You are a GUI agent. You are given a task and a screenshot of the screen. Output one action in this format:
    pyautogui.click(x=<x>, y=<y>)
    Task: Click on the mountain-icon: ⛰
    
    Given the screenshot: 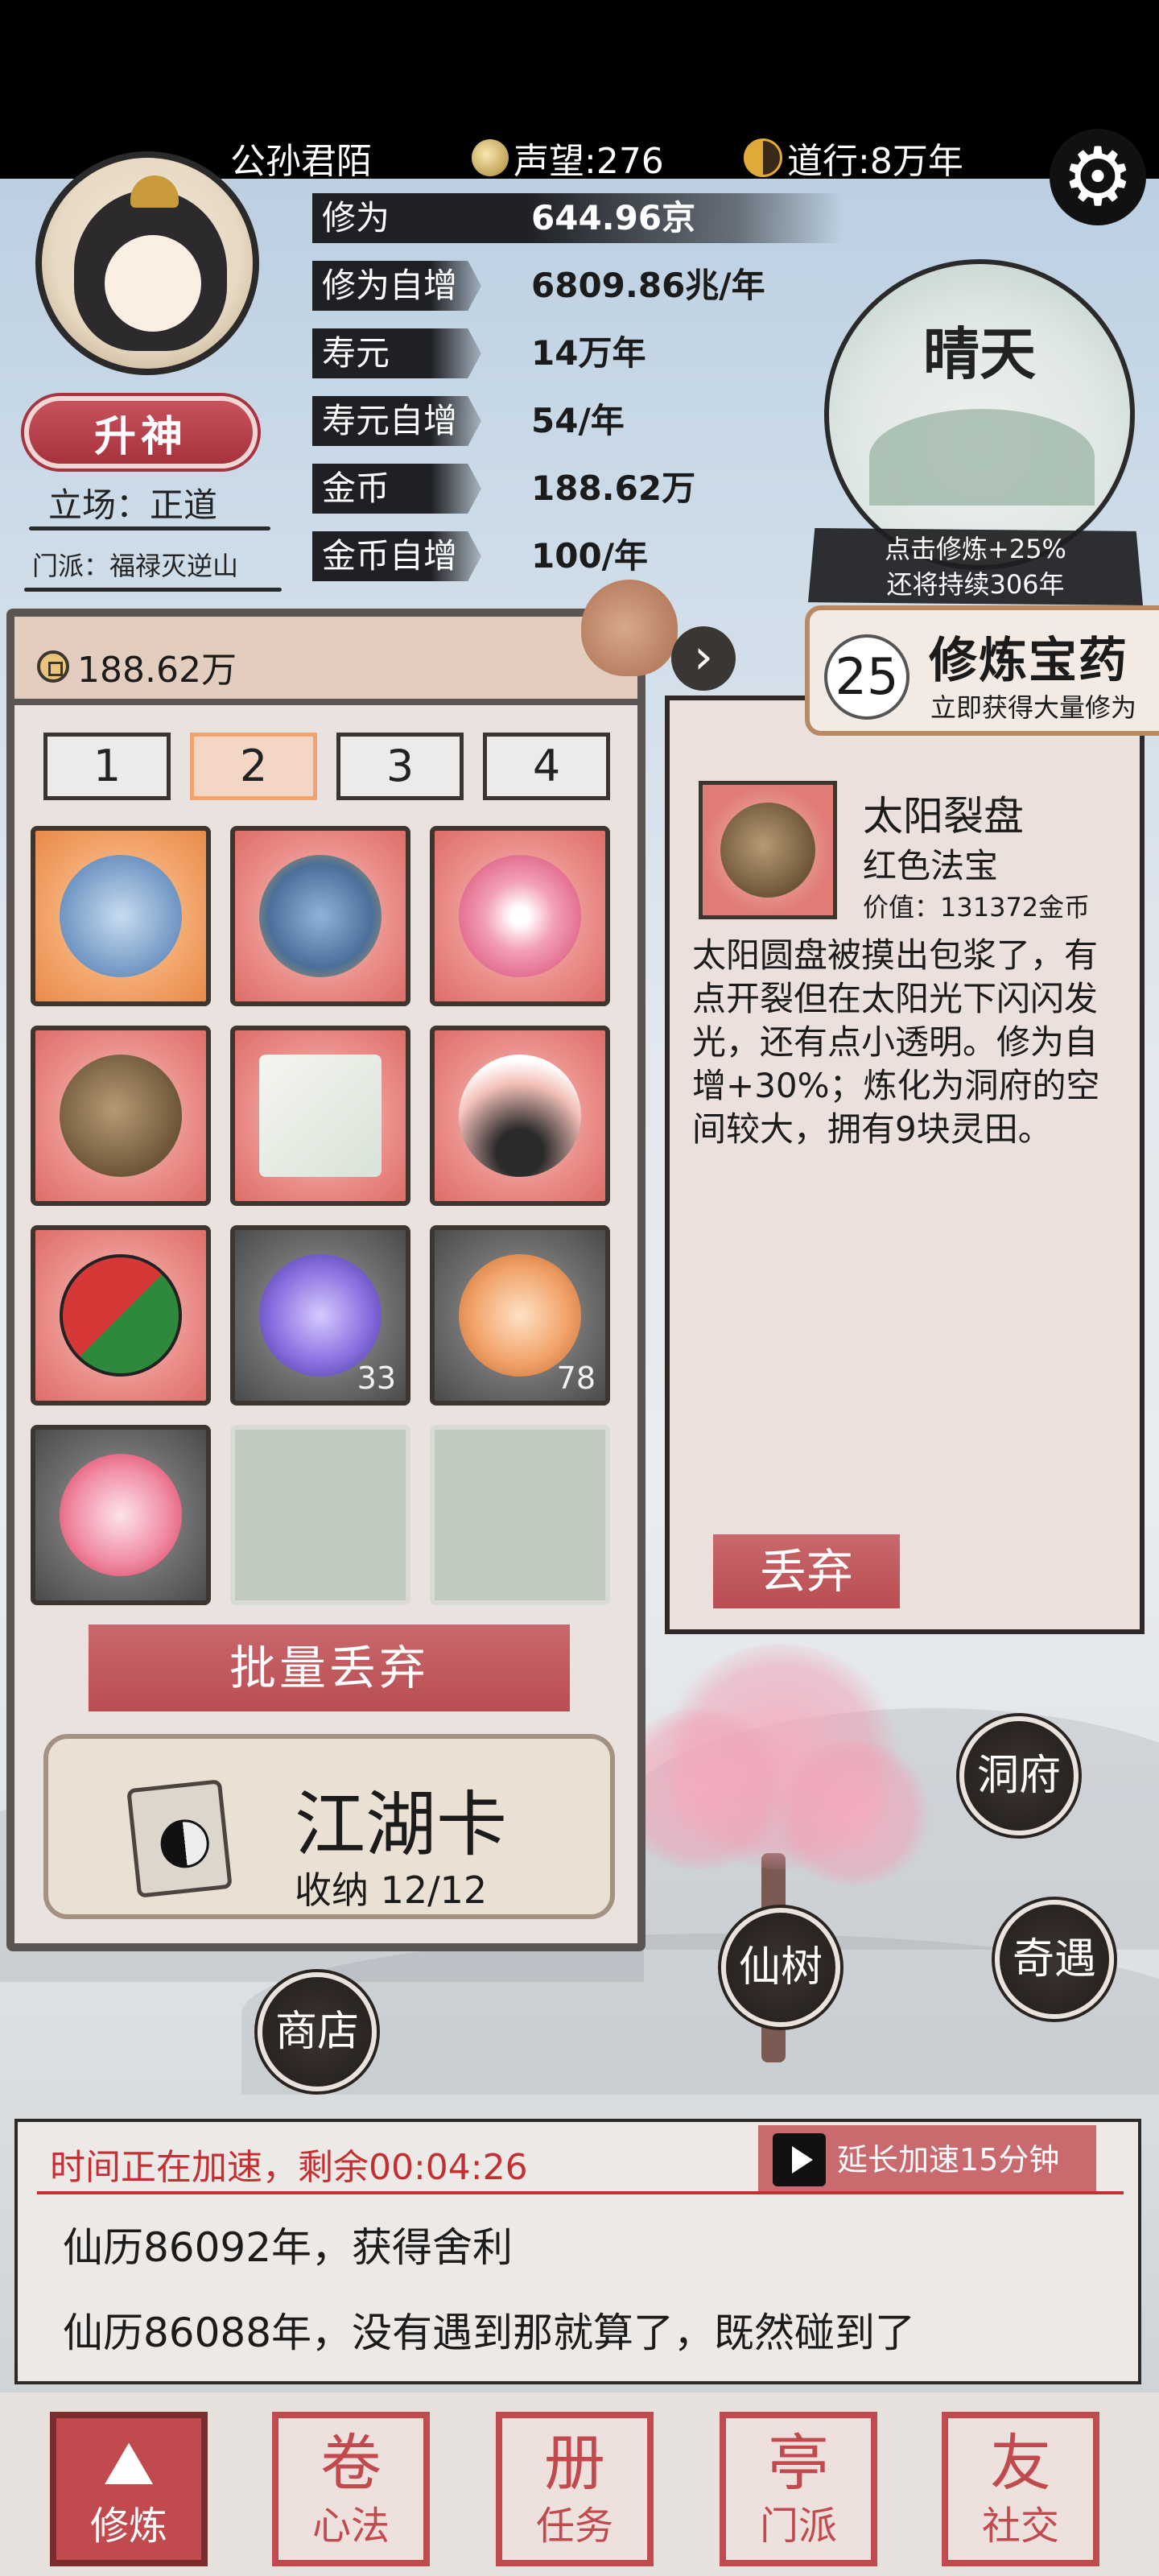 What is the action you would take?
    pyautogui.click(x=129, y=2463)
    